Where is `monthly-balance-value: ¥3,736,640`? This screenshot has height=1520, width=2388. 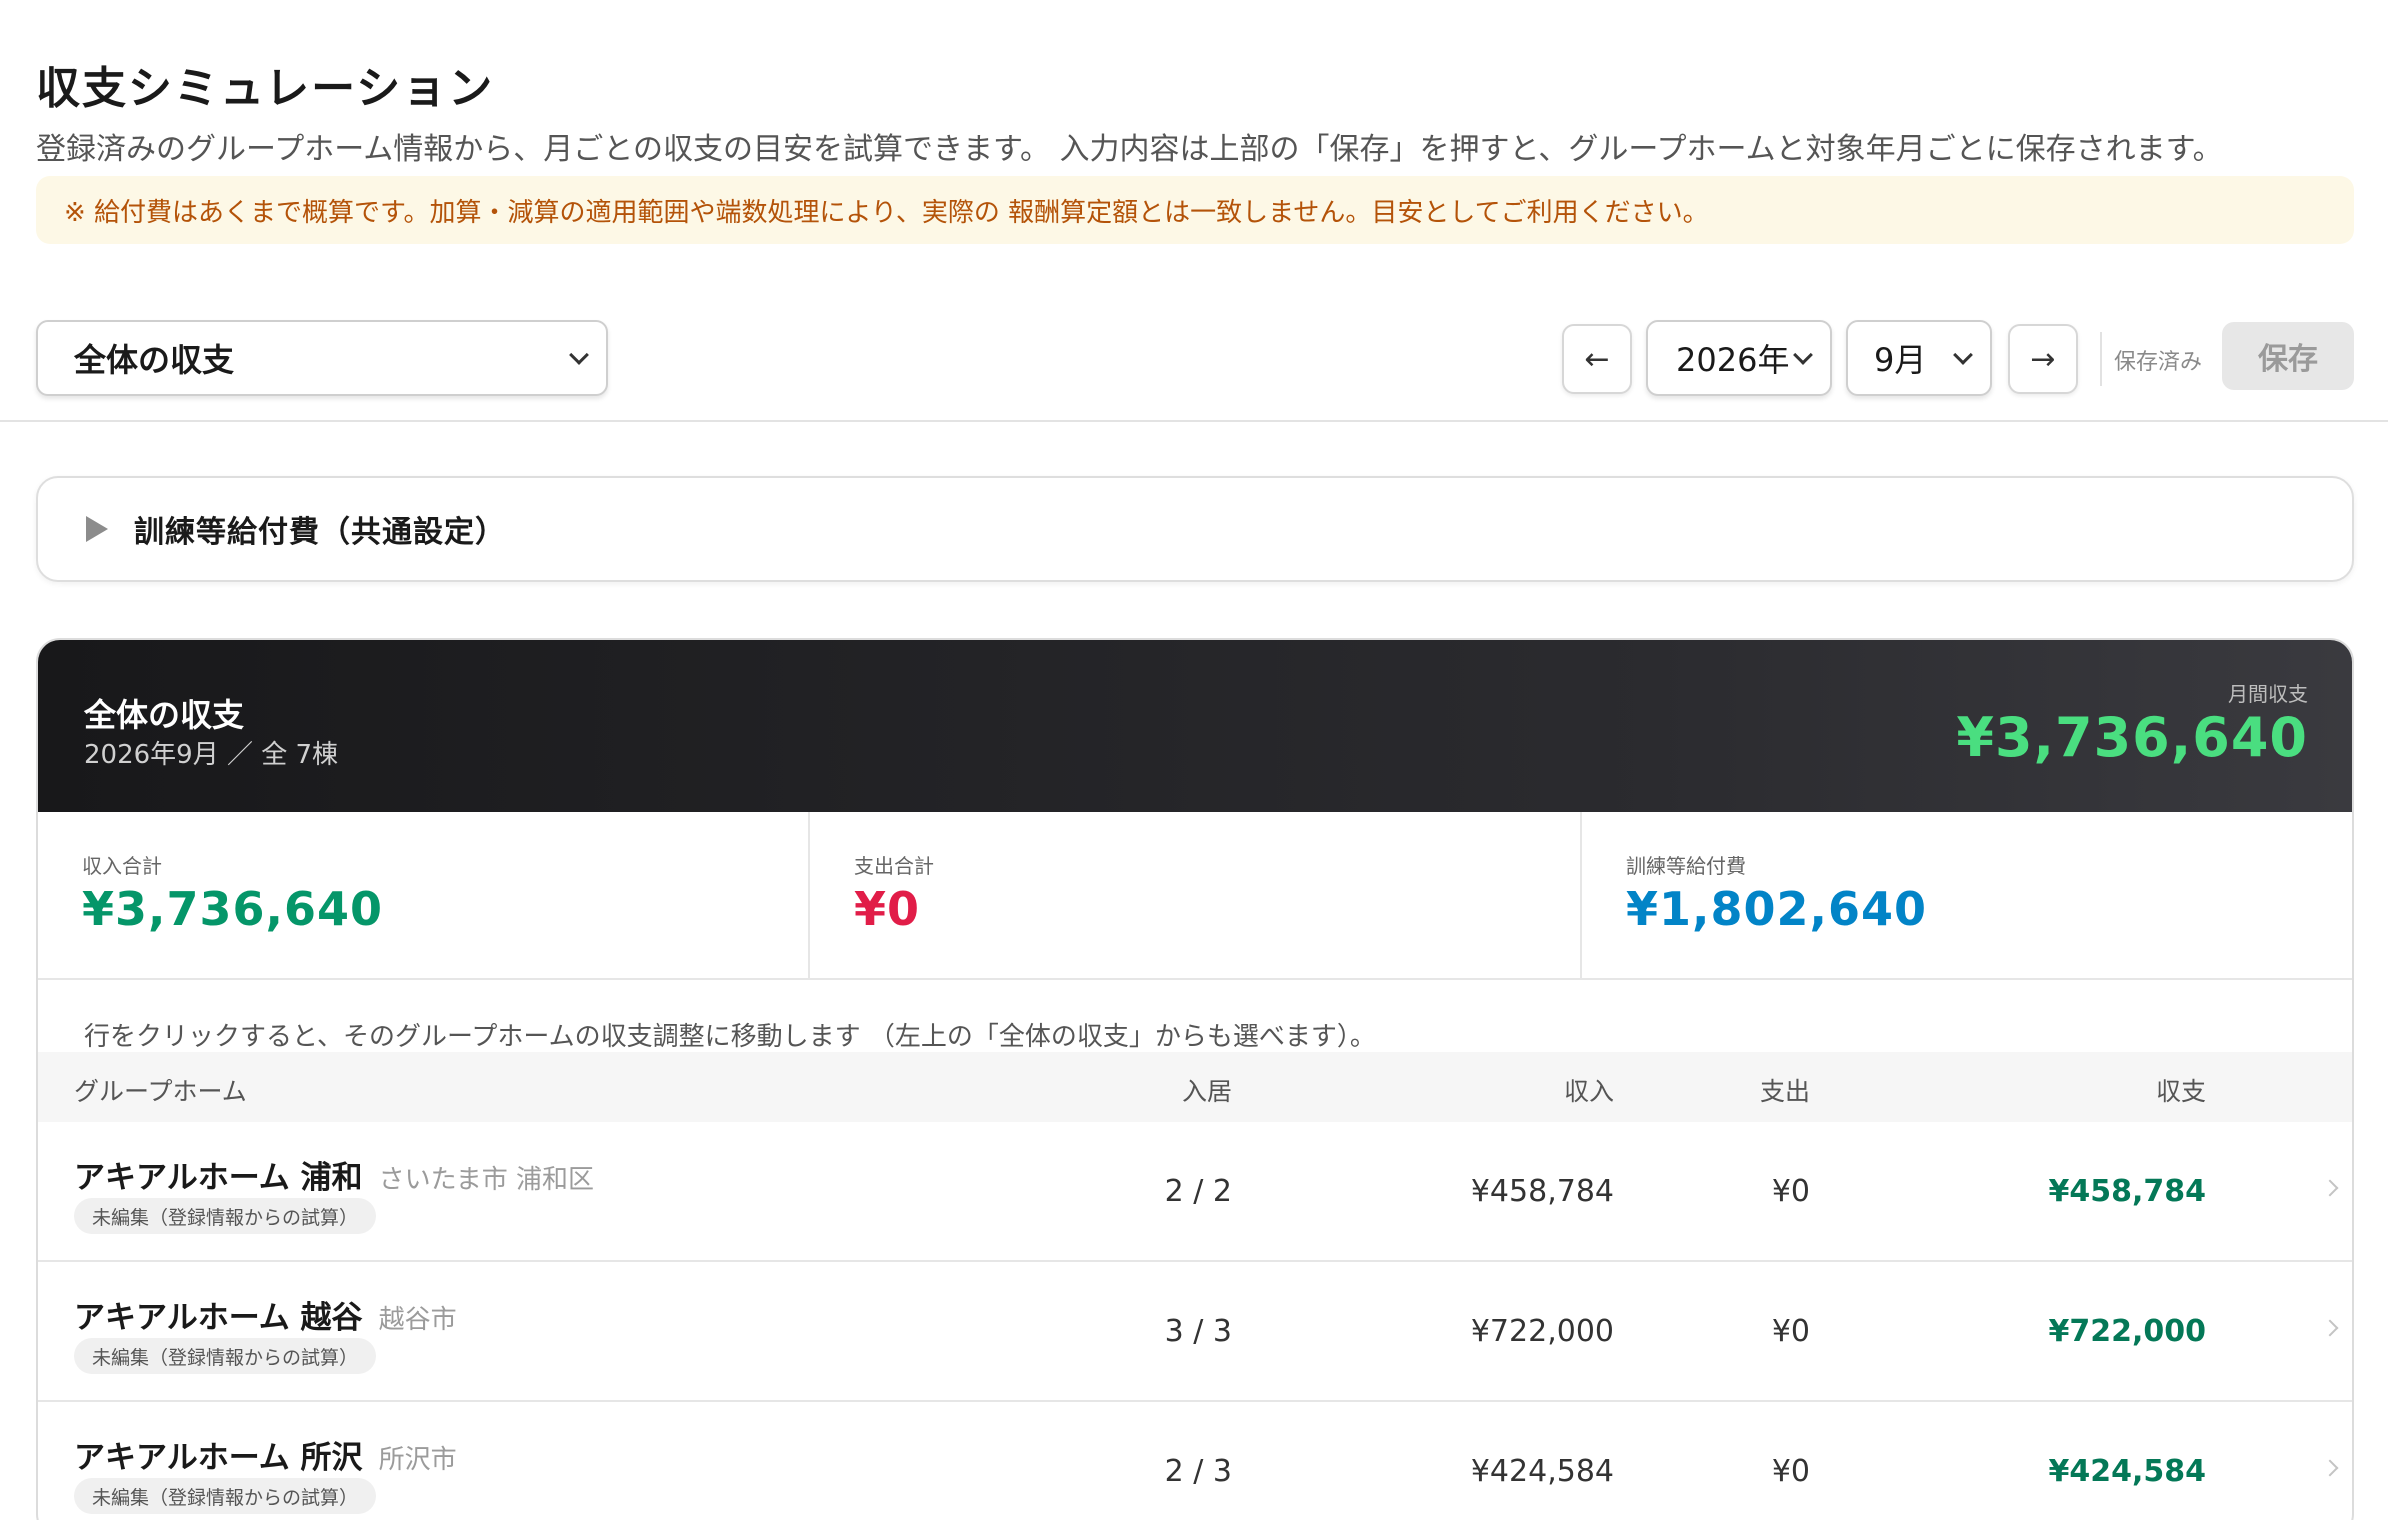
monthly-balance-value: ¥3,736,640 is located at coordinates (2132, 737).